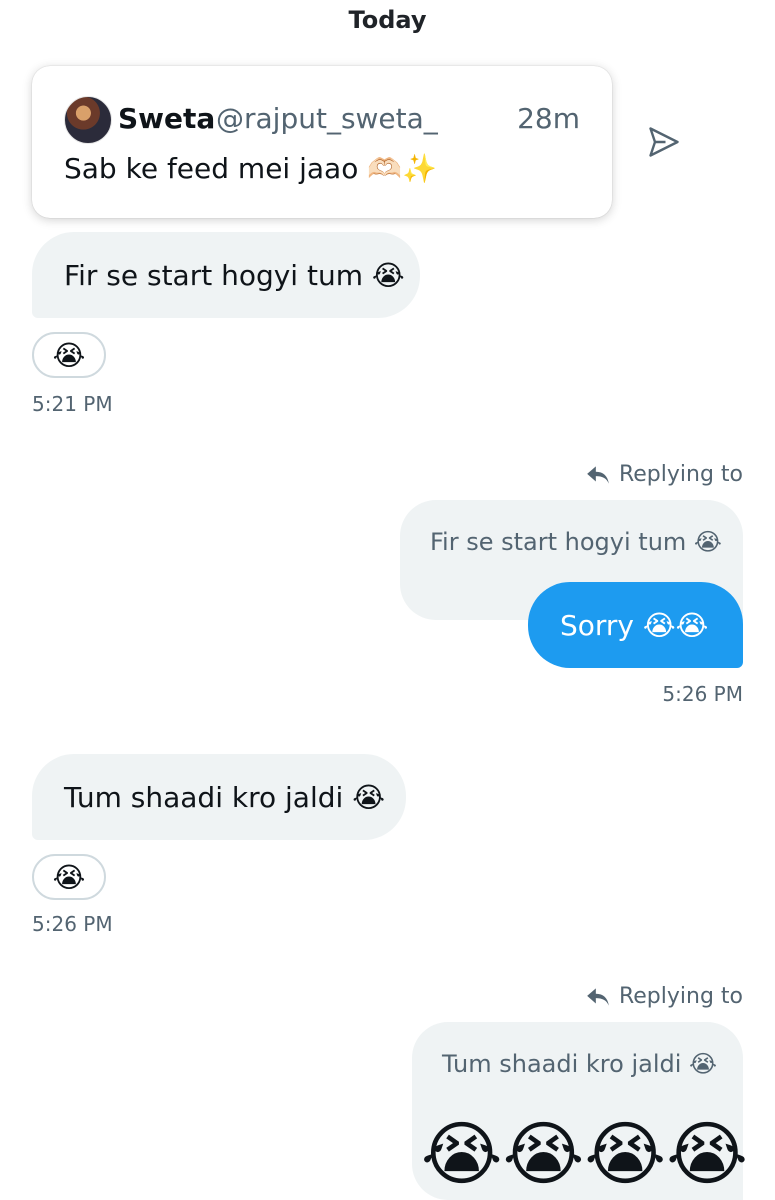 This screenshot has width=775, height=1200. I want to click on message-text: Tum shaadi kro jaldi 😭, so click(224, 797).